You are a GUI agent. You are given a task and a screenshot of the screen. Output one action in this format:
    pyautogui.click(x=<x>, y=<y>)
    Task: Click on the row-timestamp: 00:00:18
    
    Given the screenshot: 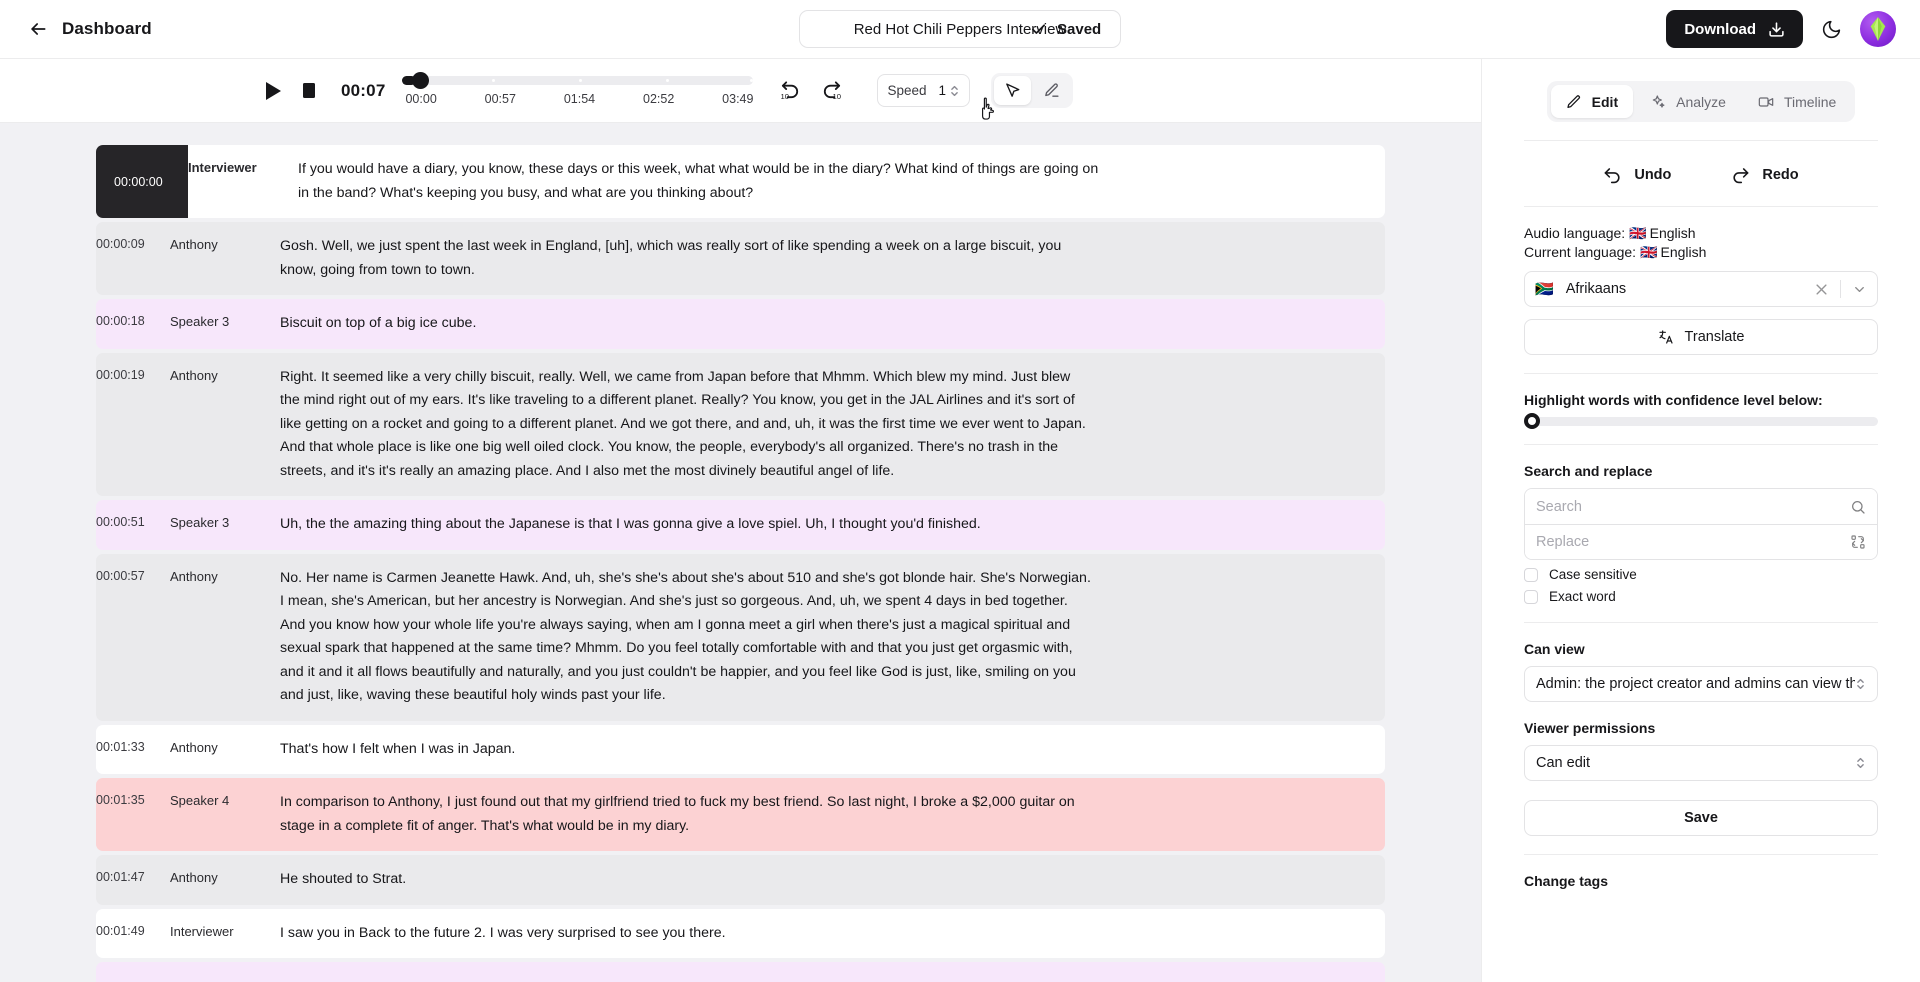 What is the action you would take?
    pyautogui.click(x=124, y=320)
    